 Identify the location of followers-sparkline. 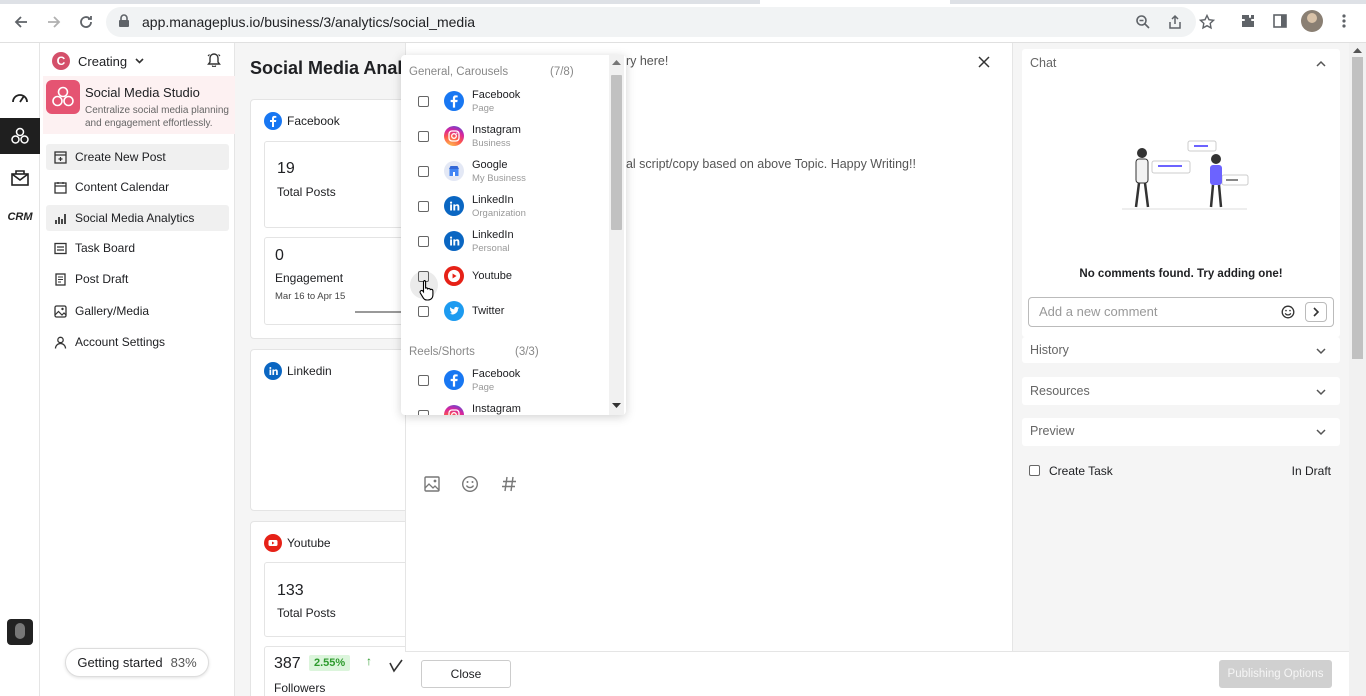
(396, 666).